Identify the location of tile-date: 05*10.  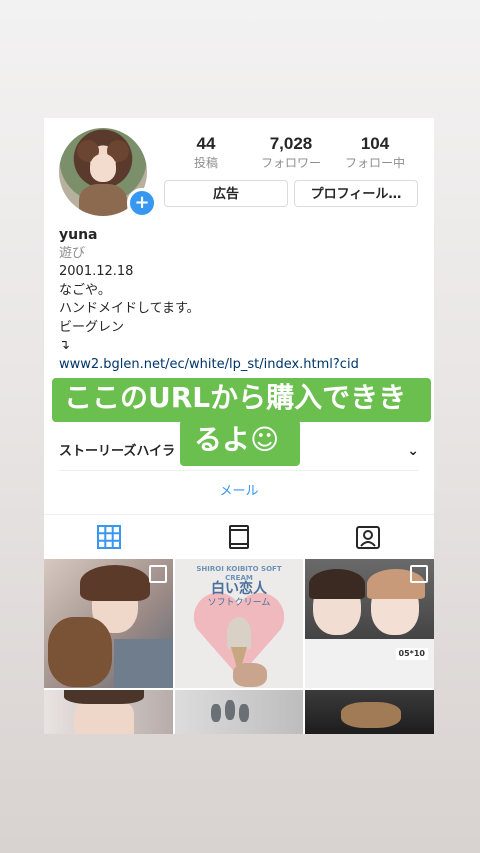
(411, 654).